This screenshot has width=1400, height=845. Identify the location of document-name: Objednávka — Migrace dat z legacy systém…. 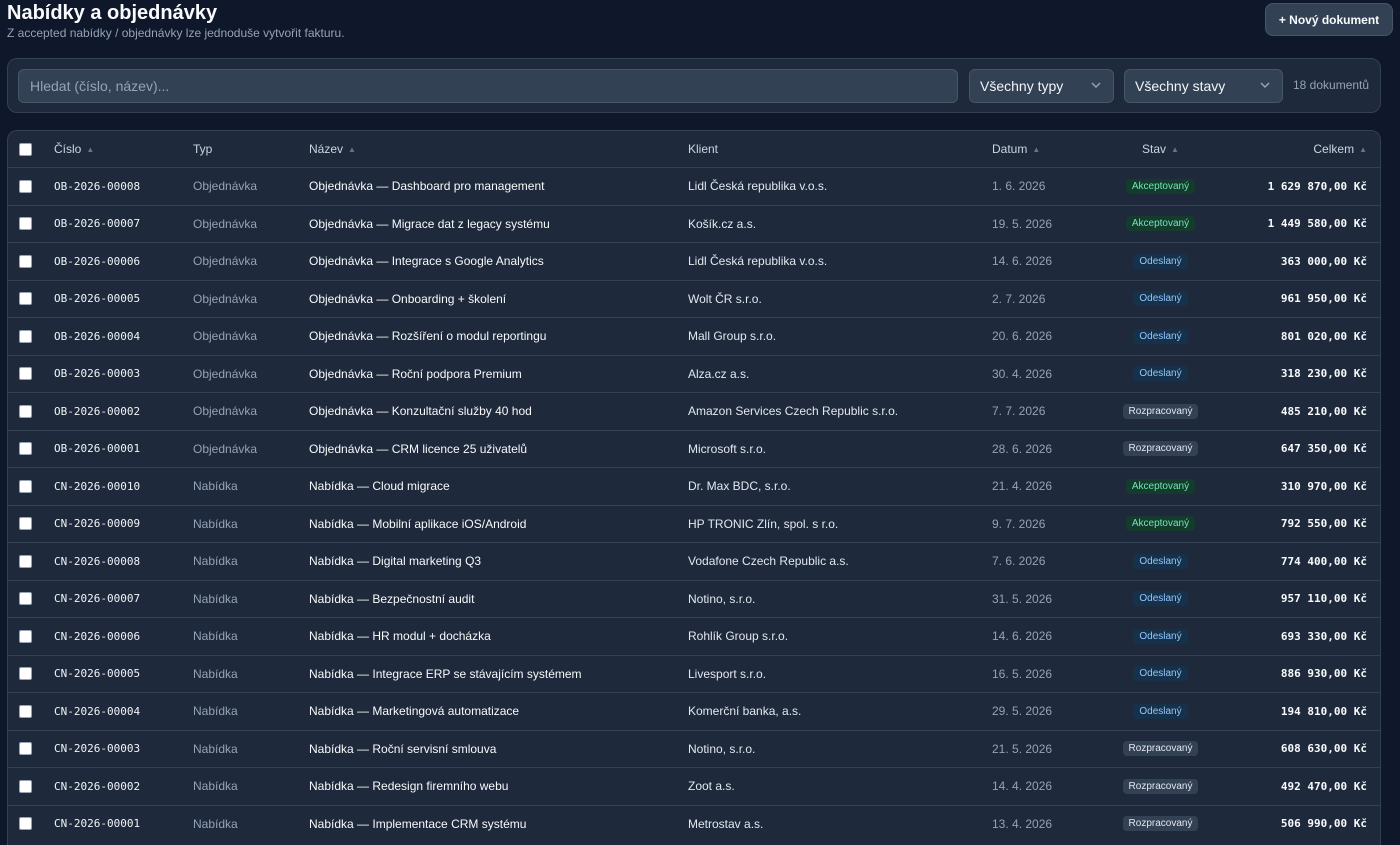
(429, 224).